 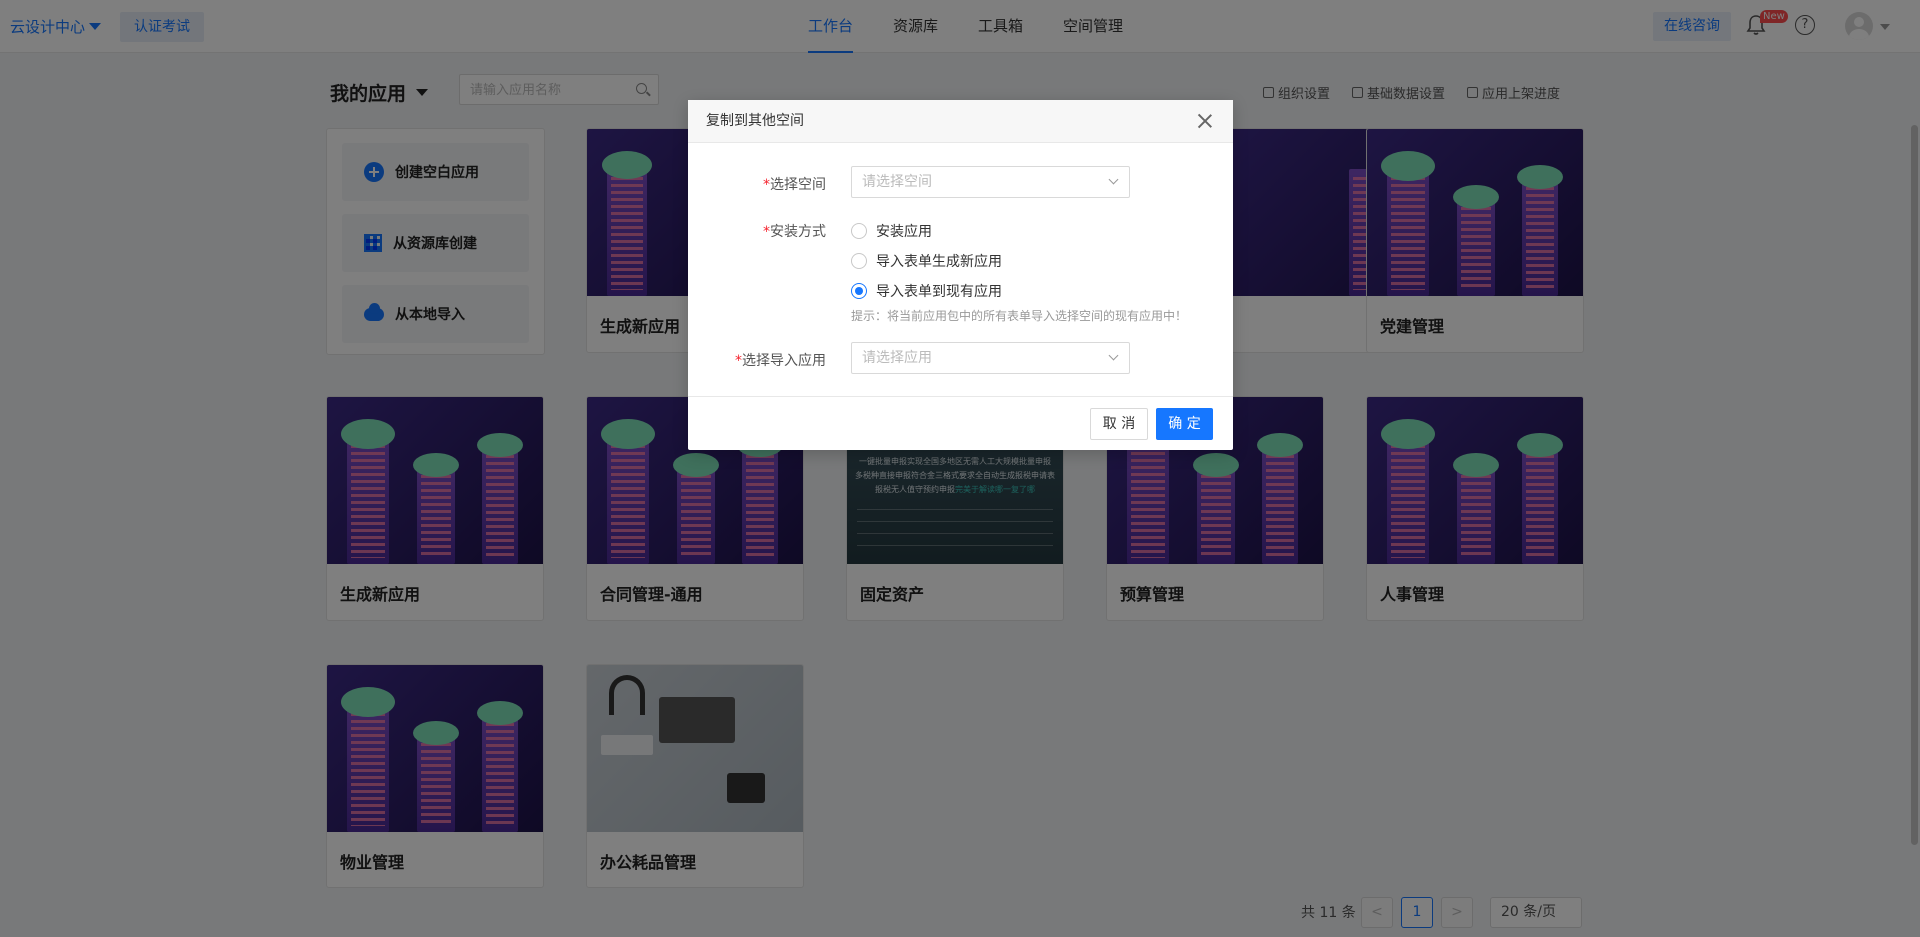 I want to click on cancel-button: 取 消, so click(x=1119, y=424).